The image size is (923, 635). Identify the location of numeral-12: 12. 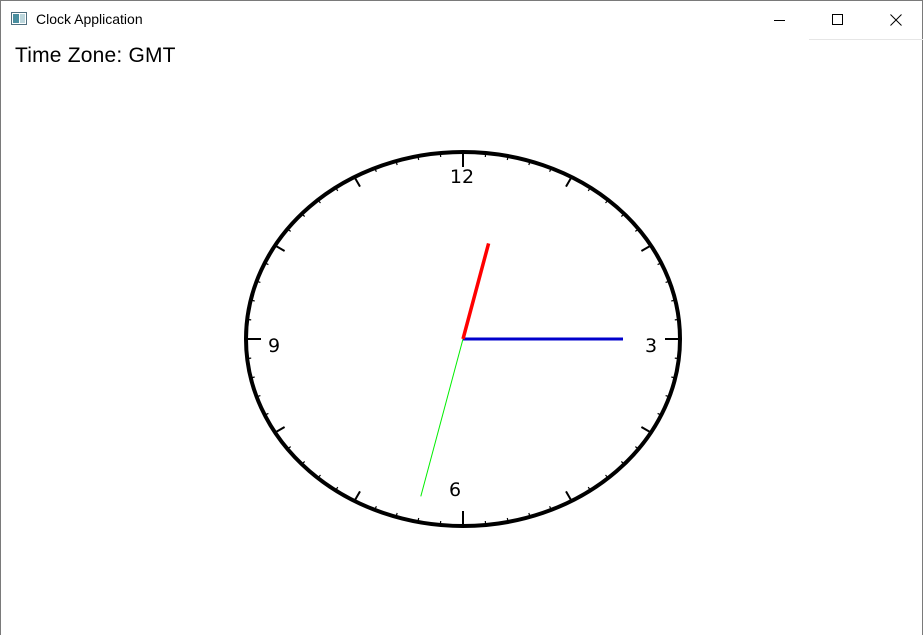
(462, 177).